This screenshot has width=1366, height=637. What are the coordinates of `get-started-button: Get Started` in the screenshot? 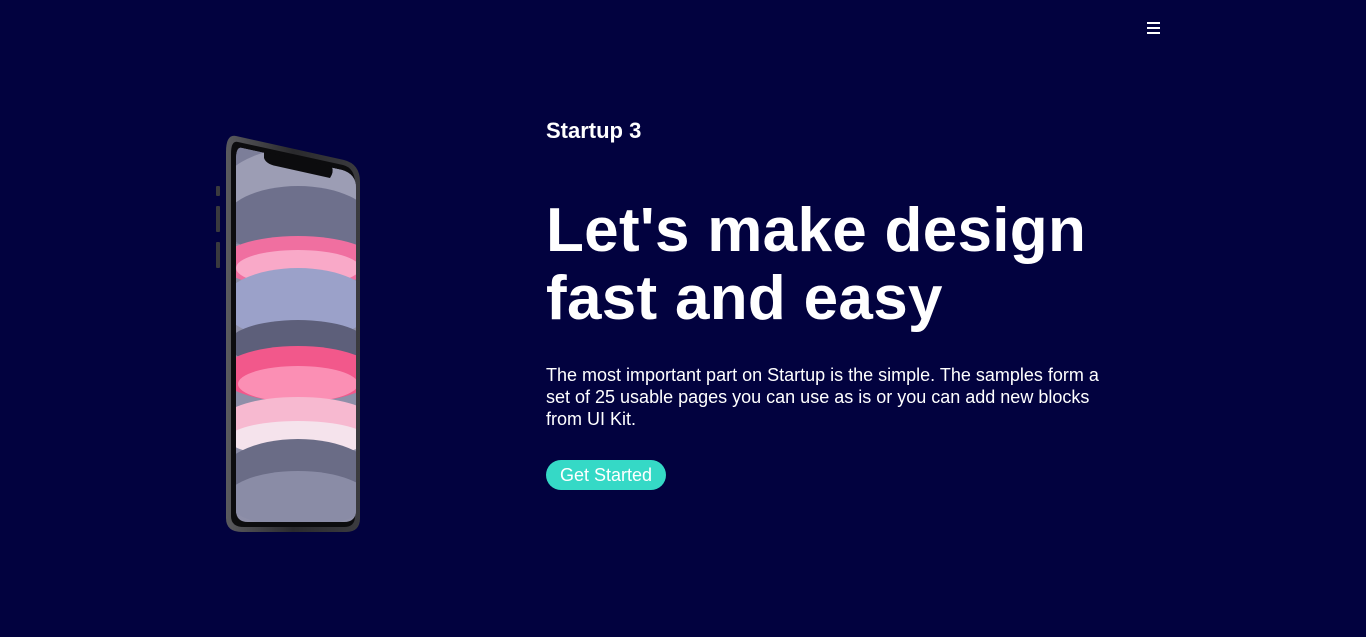 It's located at (606, 475).